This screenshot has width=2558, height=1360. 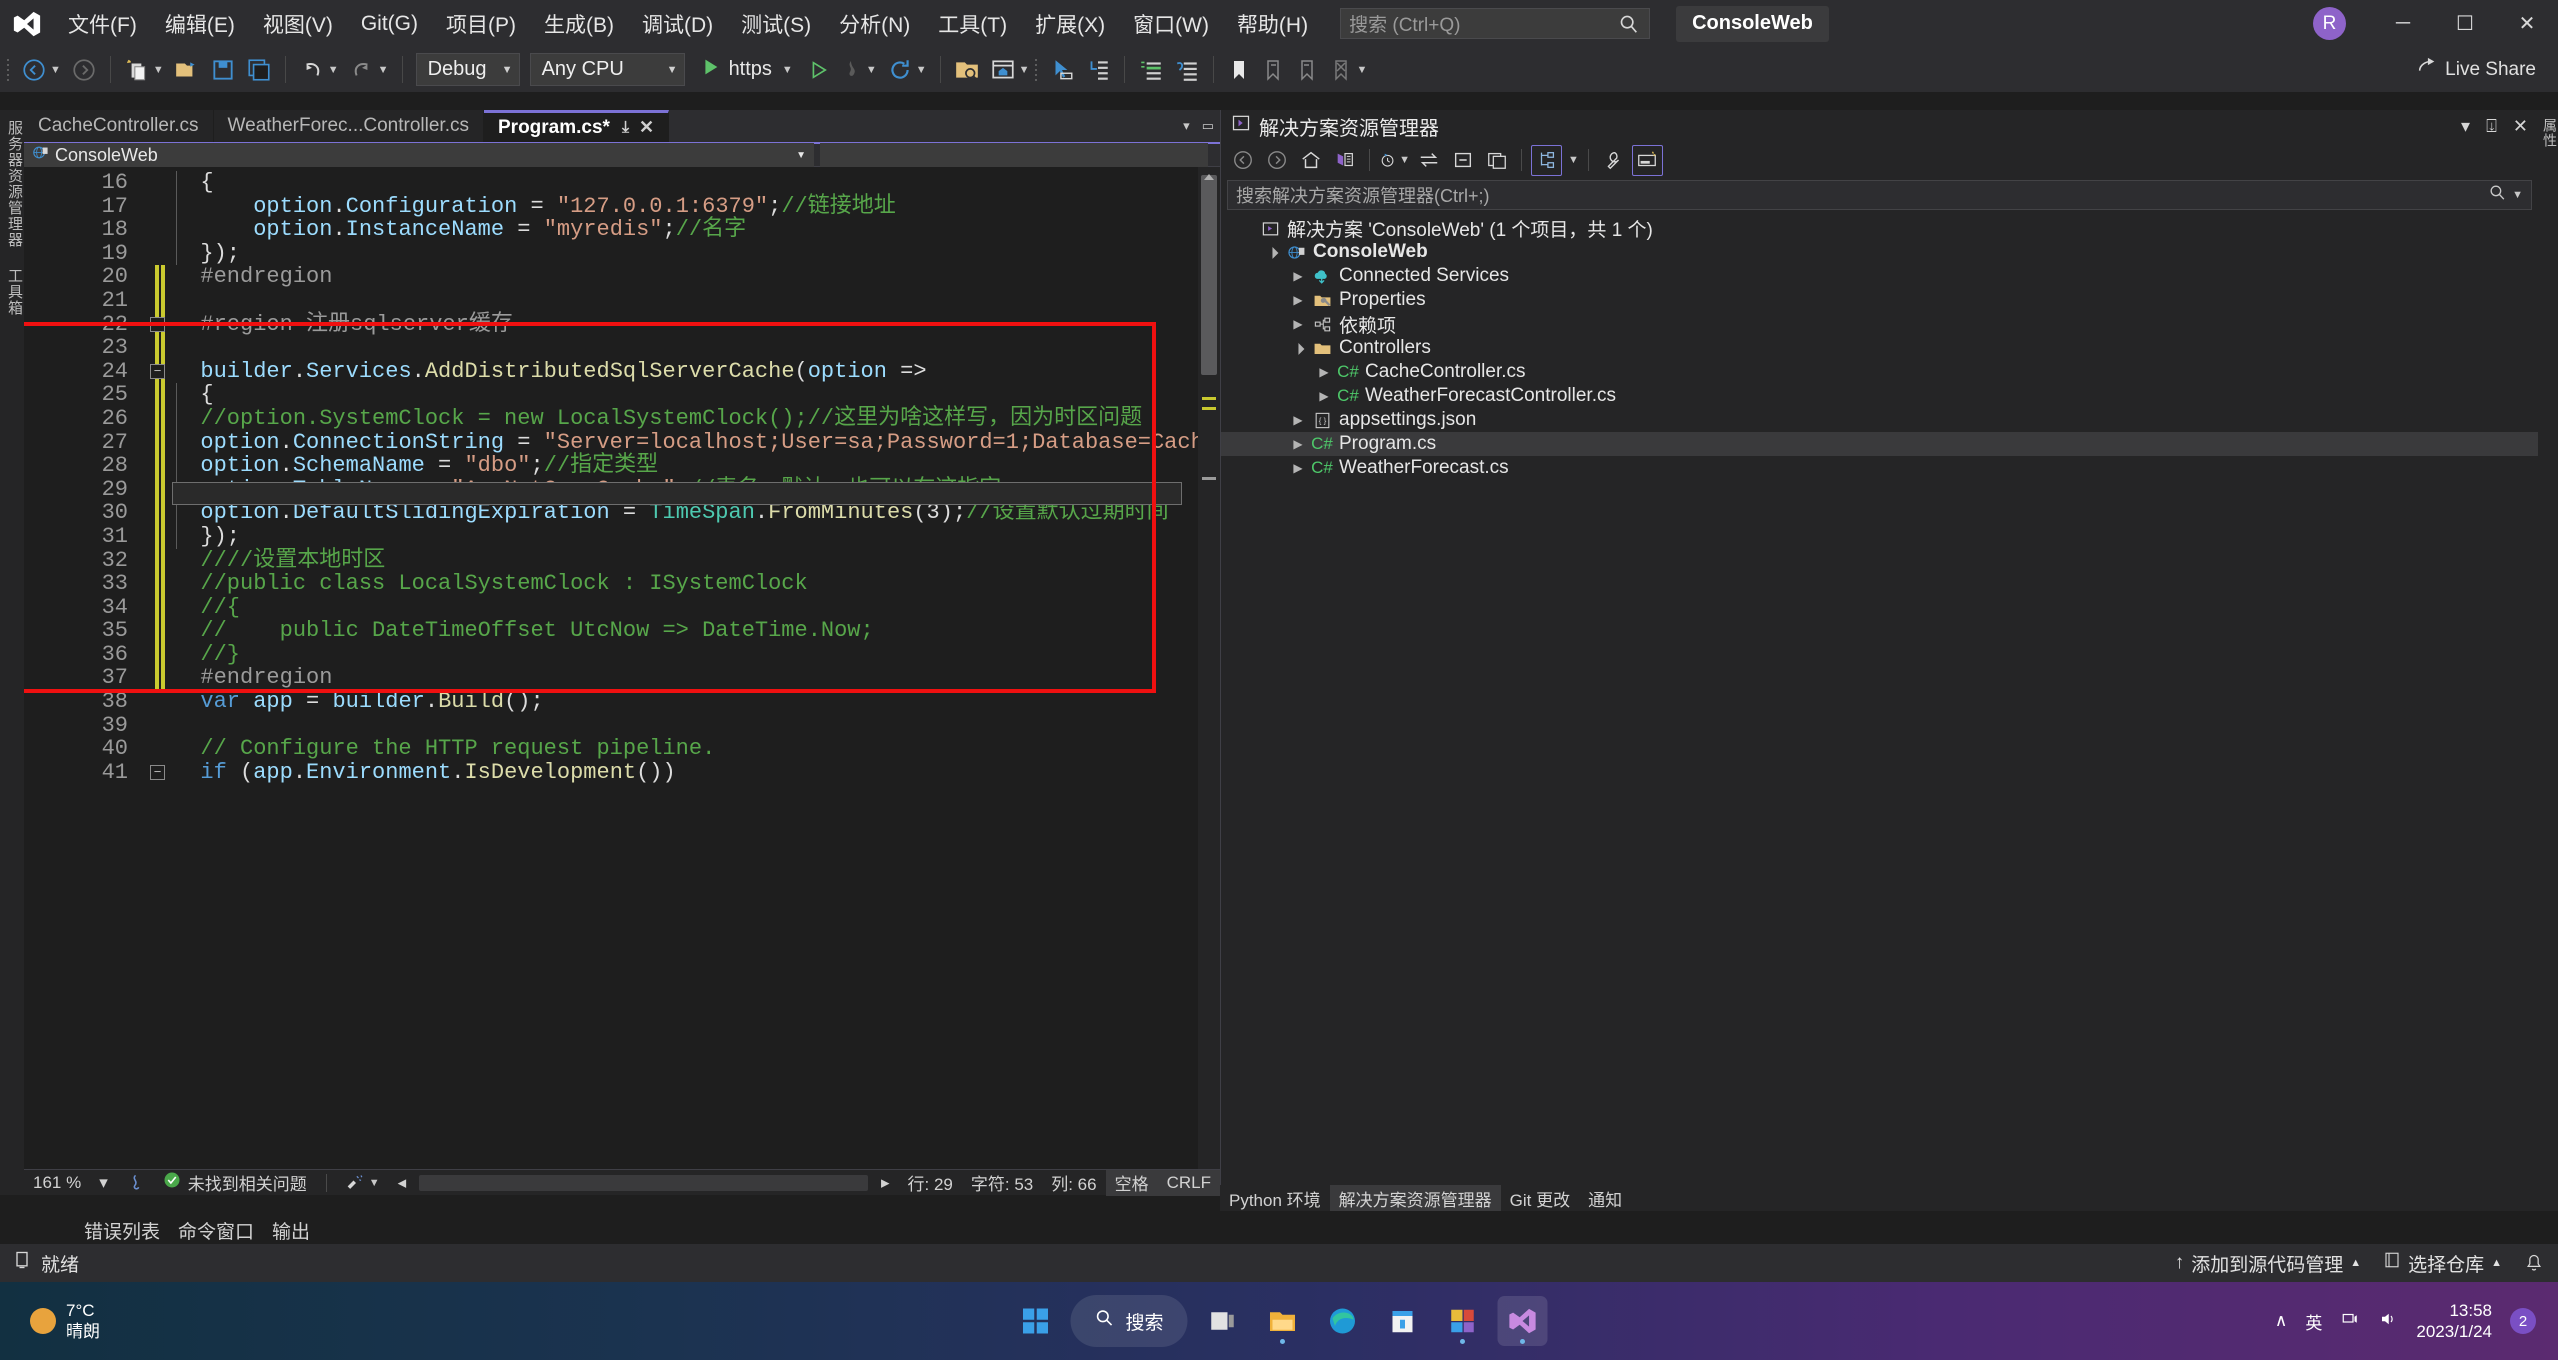 I want to click on hot-reload-button: ▼, so click(x=858, y=69).